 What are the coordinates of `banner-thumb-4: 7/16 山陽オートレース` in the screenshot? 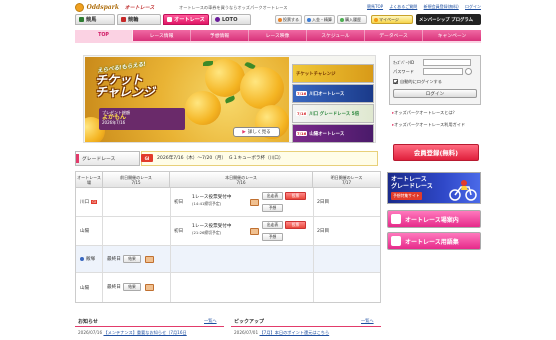 It's located at (333, 133).